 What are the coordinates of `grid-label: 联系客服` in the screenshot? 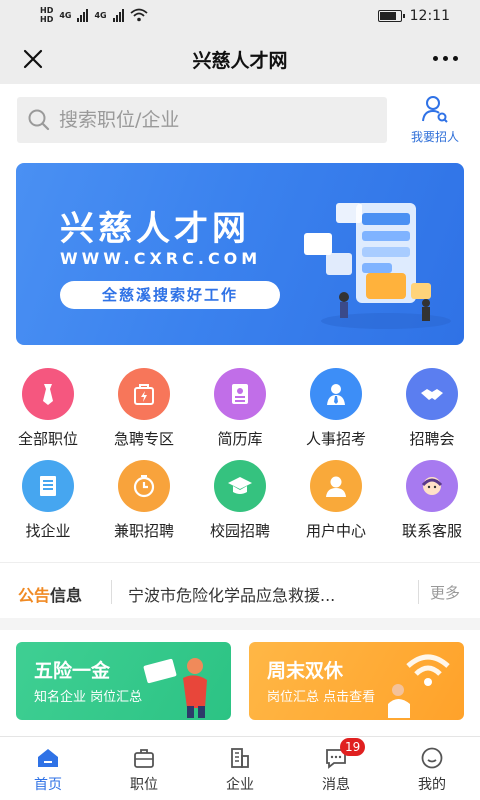 It's located at (431, 531).